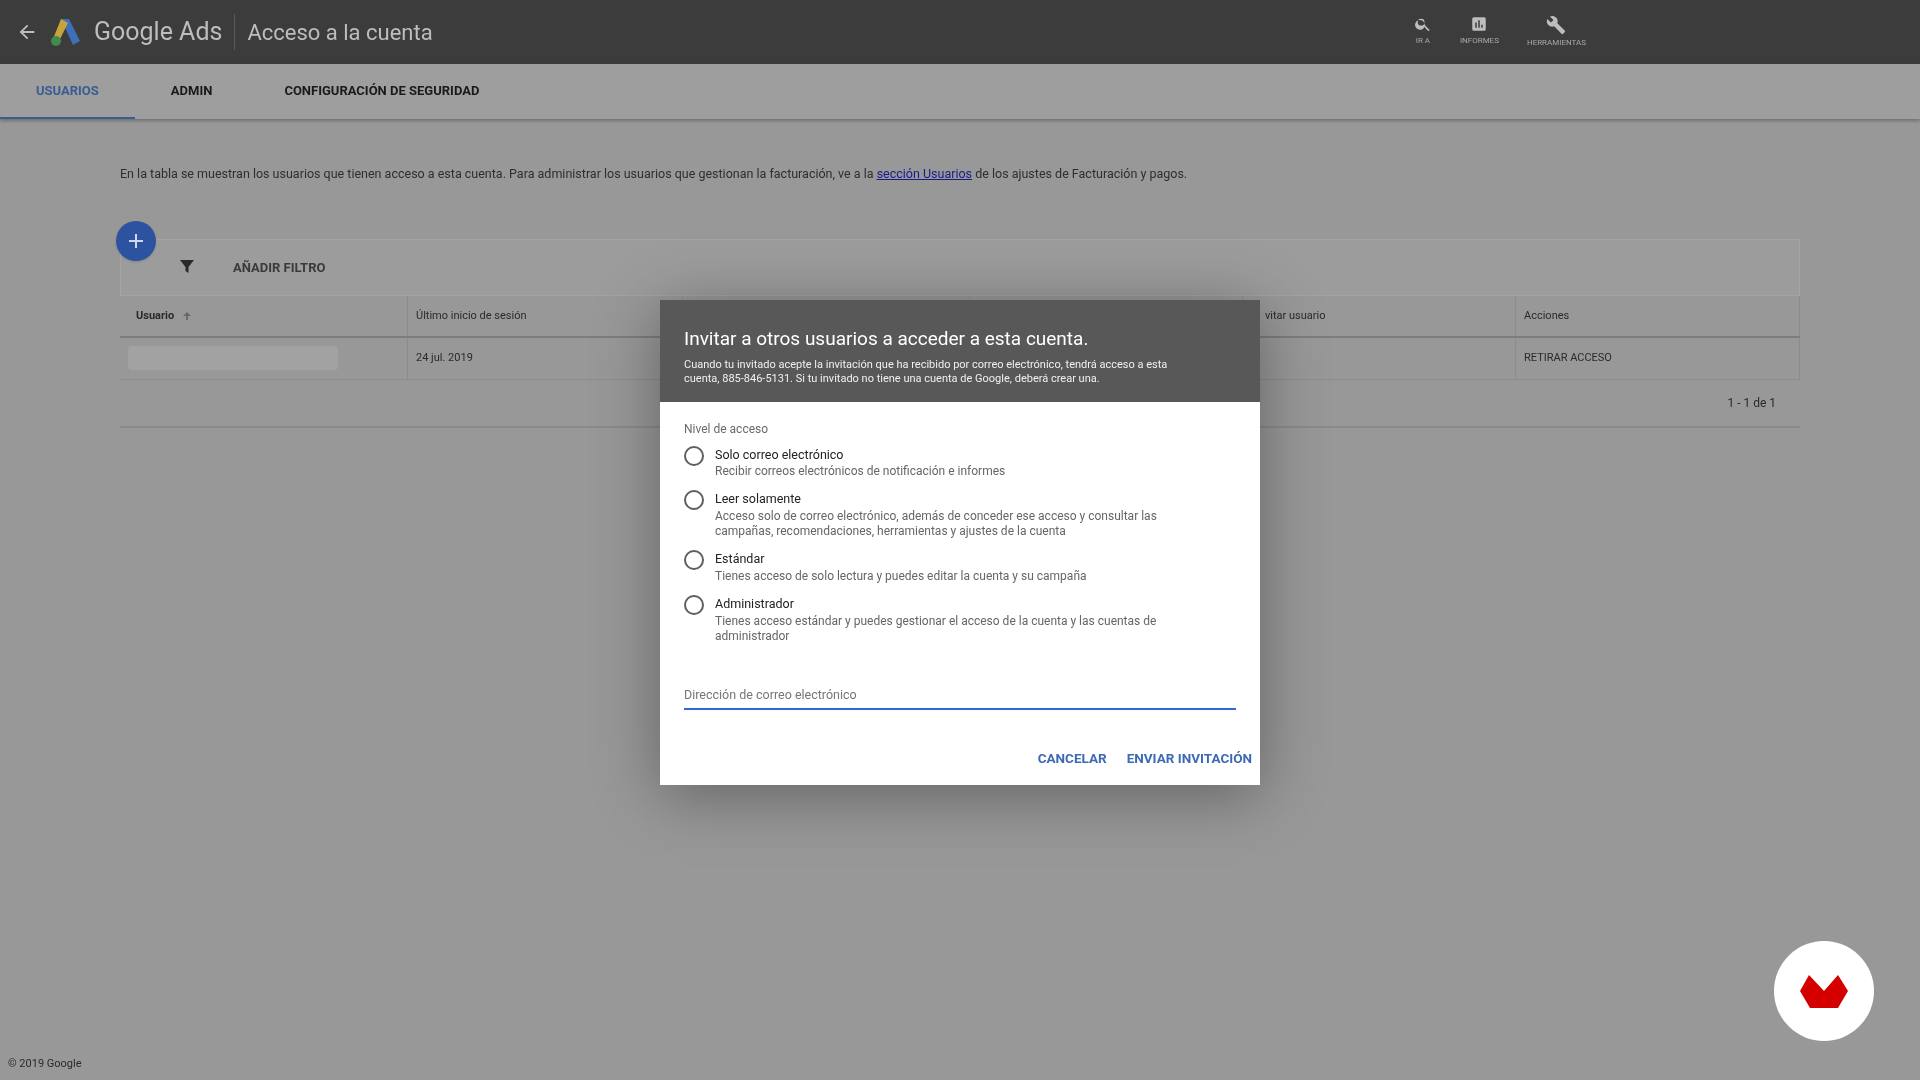 This screenshot has width=1920, height=1080. What do you see at coordinates (1422, 32) in the screenshot?
I see `toolbar-button: IR A` at bounding box center [1422, 32].